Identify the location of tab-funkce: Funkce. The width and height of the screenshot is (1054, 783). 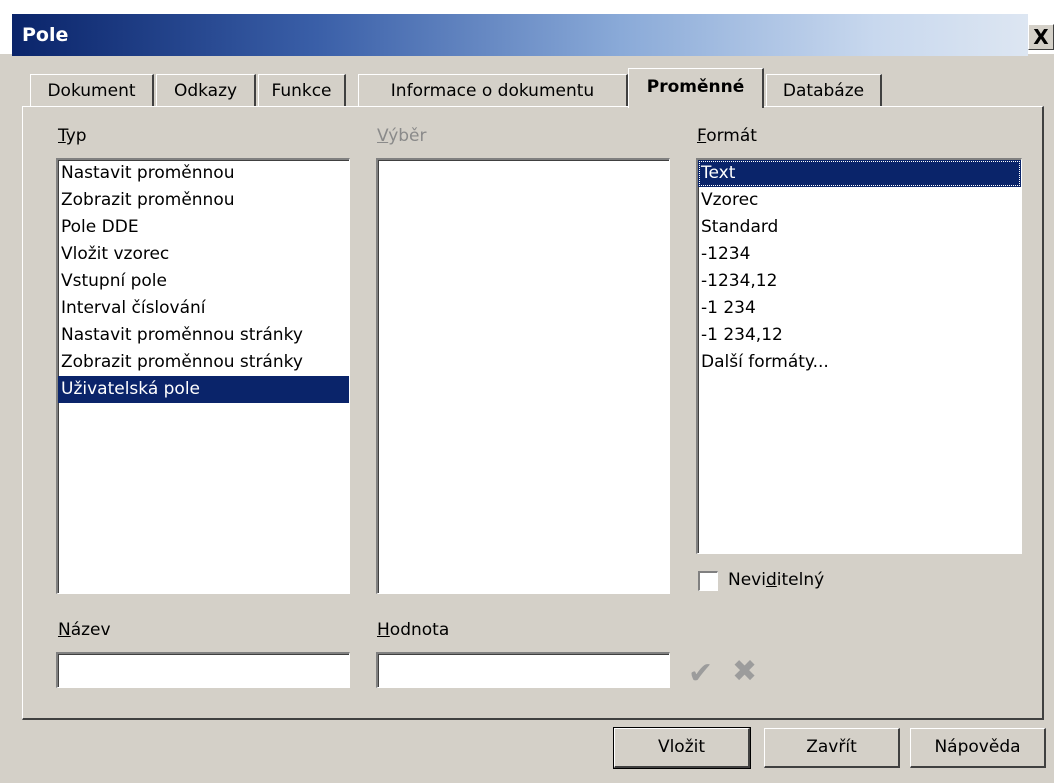
(302, 90).